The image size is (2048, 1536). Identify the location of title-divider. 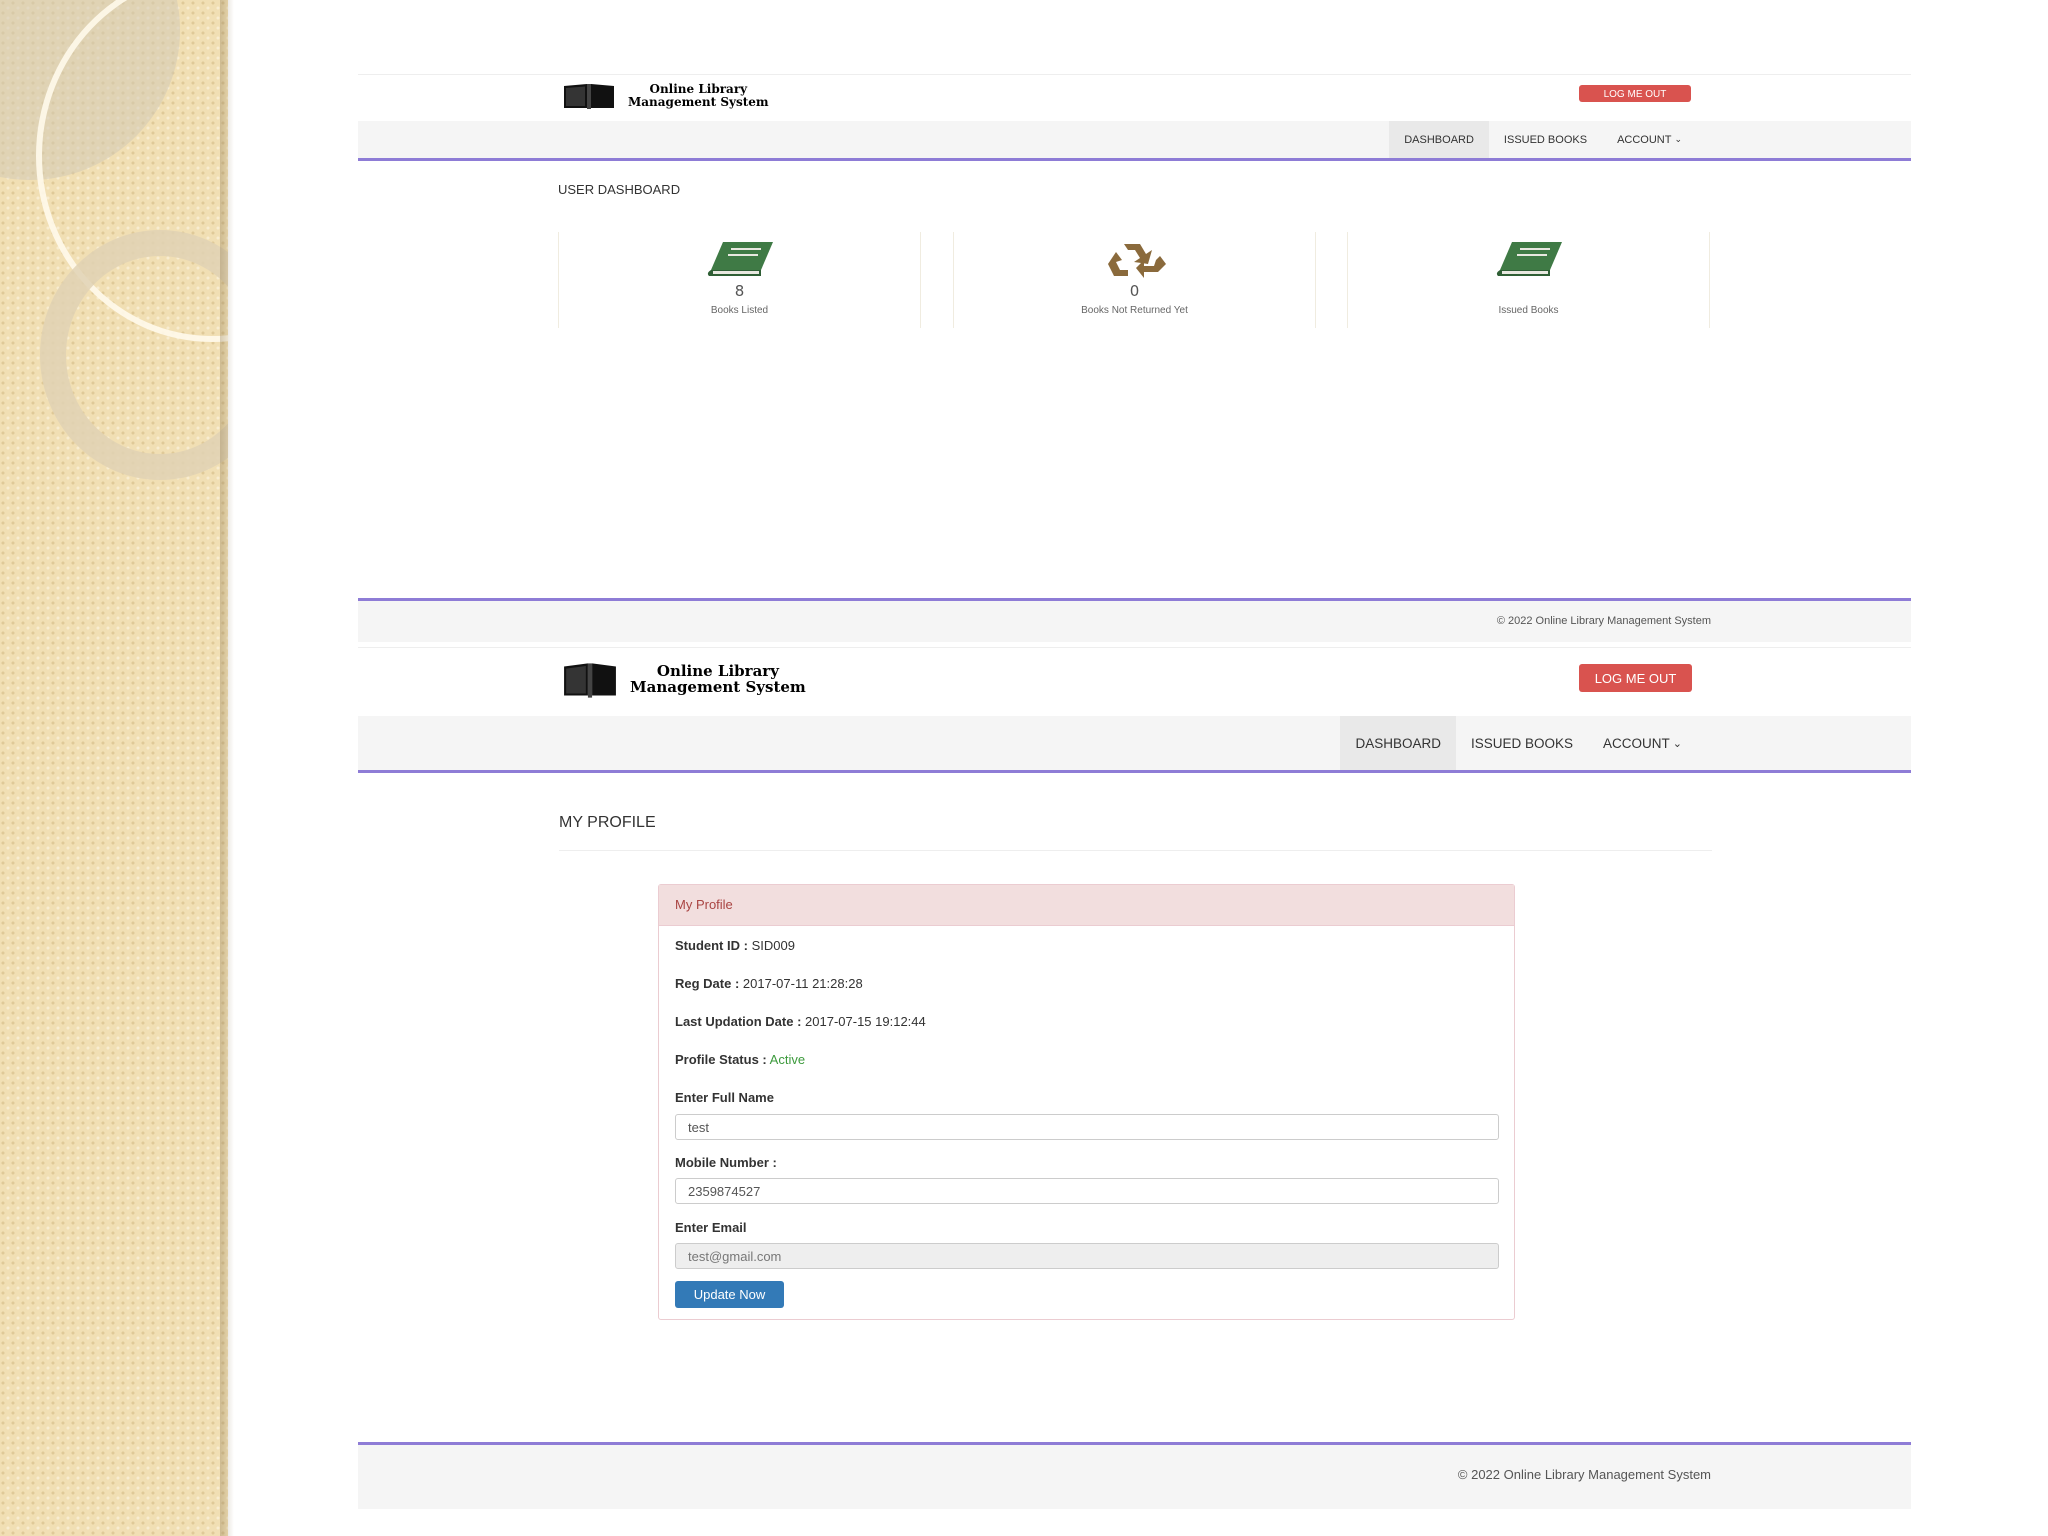
(1135, 850).